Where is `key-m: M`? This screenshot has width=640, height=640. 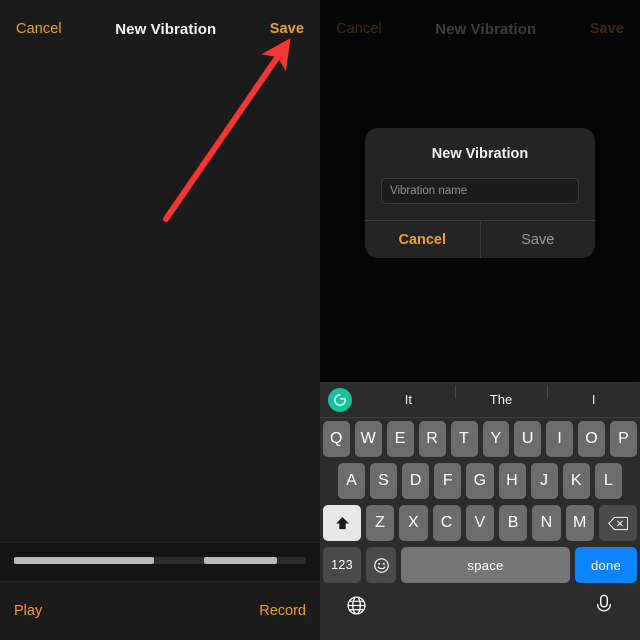
key-m: M is located at coordinates (579, 523).